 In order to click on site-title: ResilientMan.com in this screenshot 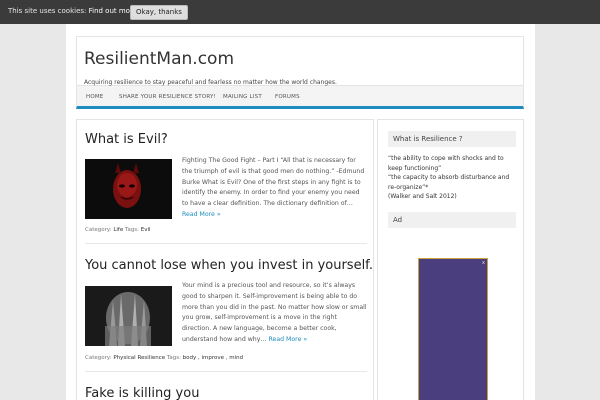, I will do `click(159, 59)`.